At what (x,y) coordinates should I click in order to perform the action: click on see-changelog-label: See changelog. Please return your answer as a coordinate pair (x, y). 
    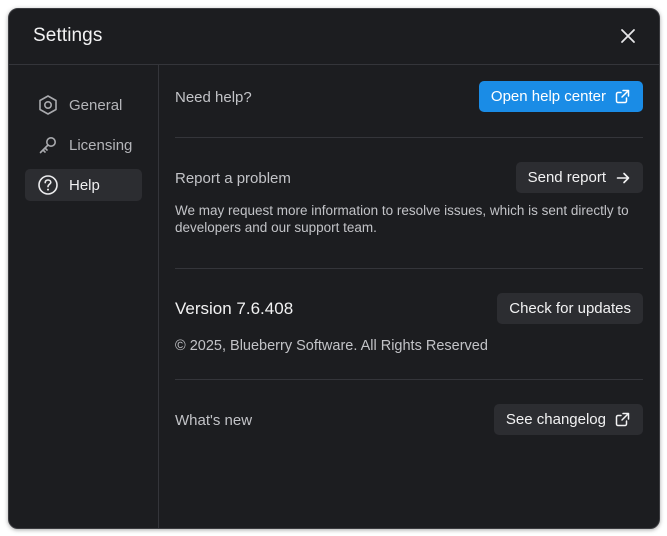
    Looking at the image, I should click on (555, 419).